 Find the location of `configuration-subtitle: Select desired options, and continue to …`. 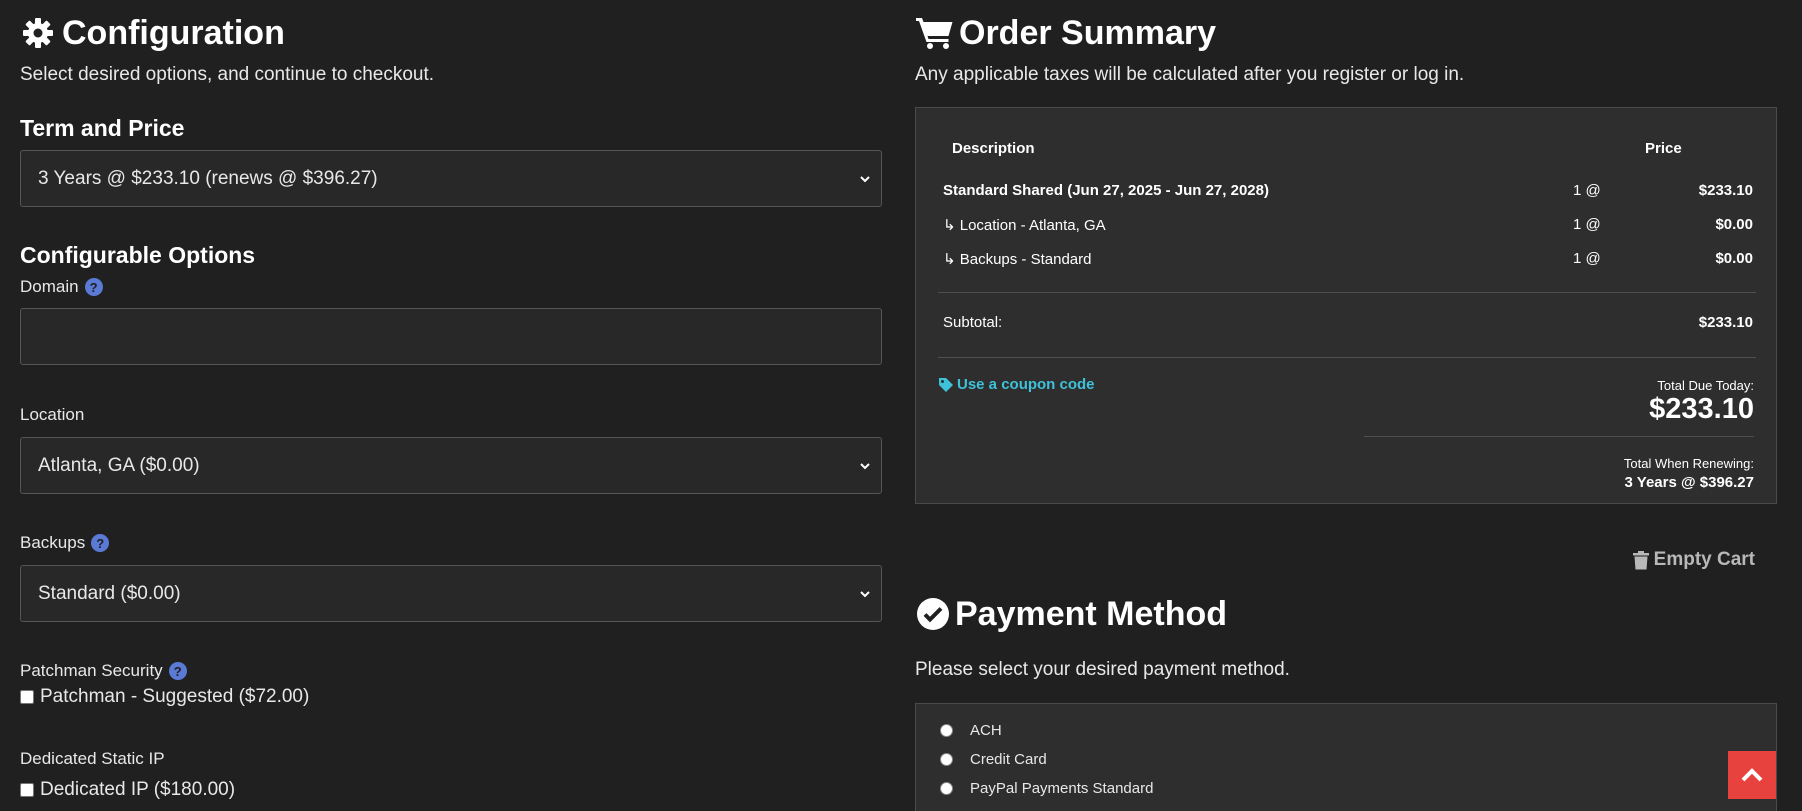

configuration-subtitle: Select desired options, and continue to … is located at coordinates (227, 74).